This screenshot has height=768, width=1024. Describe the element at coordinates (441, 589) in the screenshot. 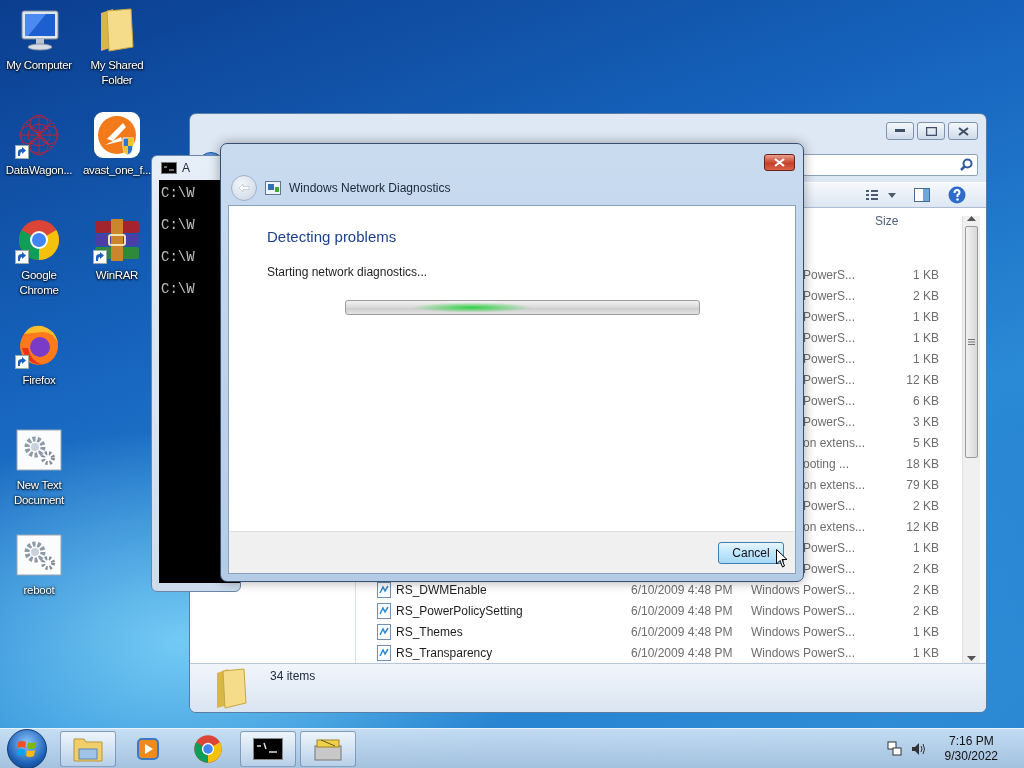

I see `file-name: RS_DWMEnable` at that location.